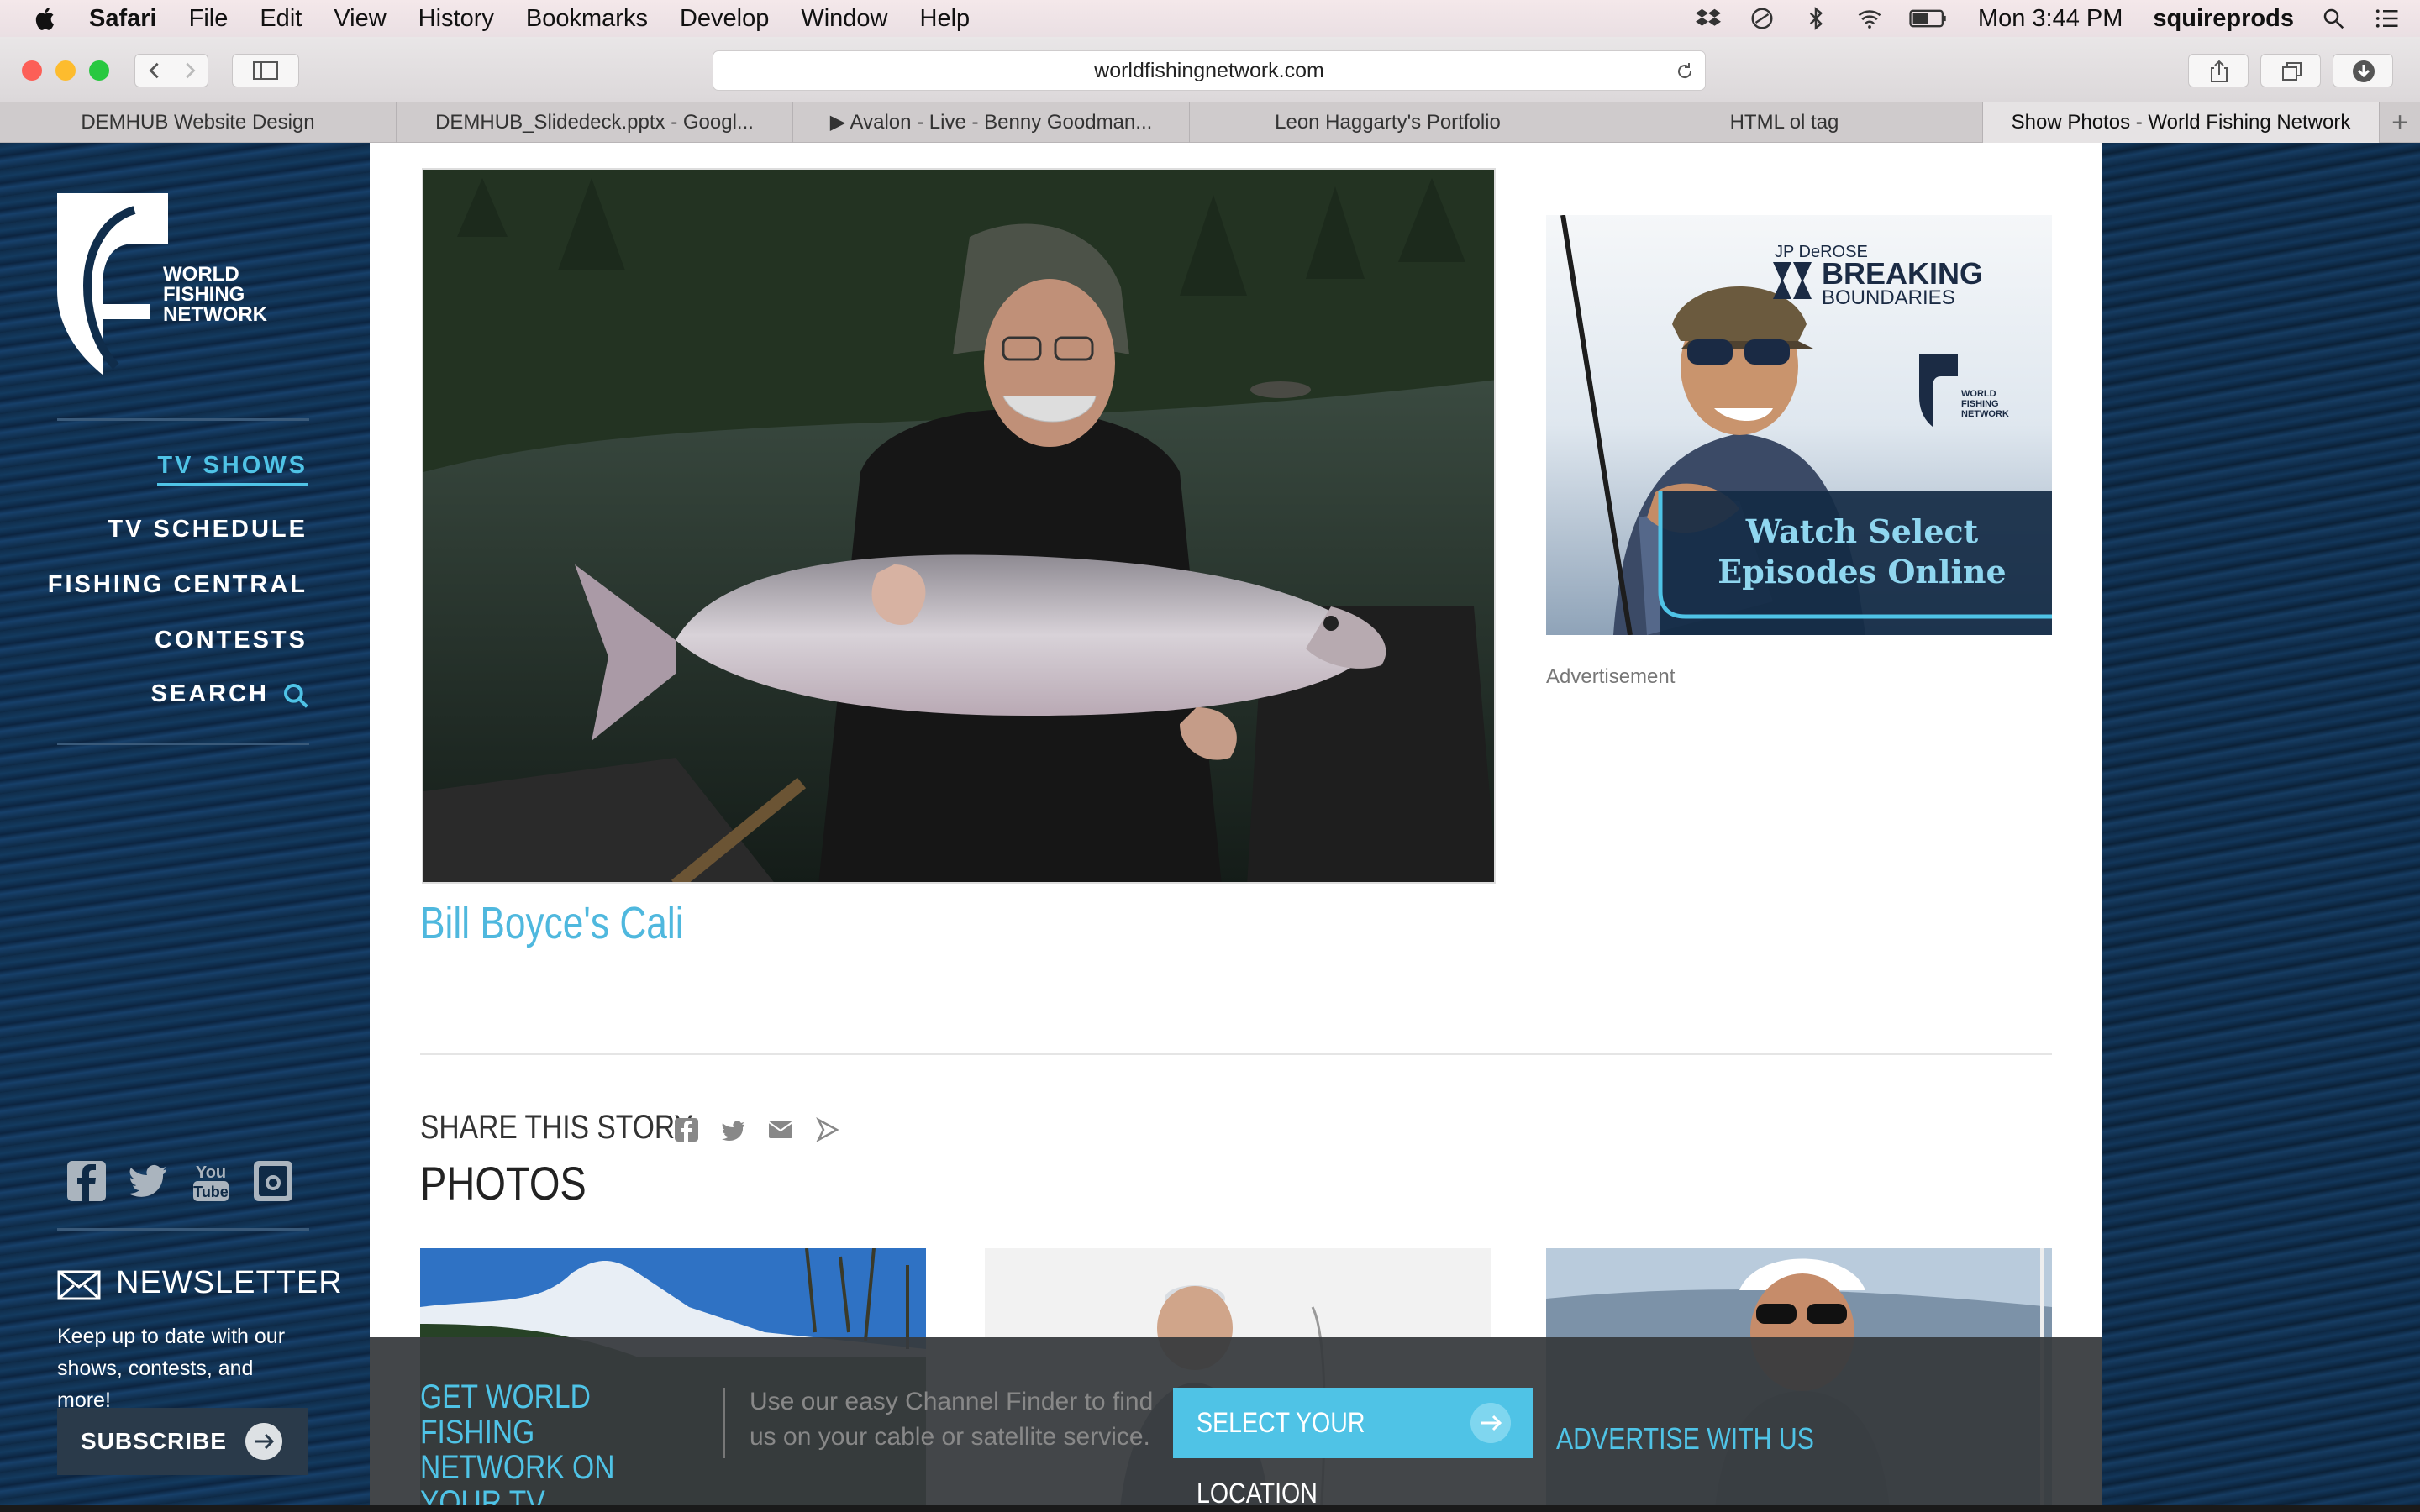 The height and width of the screenshot is (1512, 2420). Describe the element at coordinates (229, 1282) in the screenshot. I see `newsletter-title: NEWSLETTER` at that location.